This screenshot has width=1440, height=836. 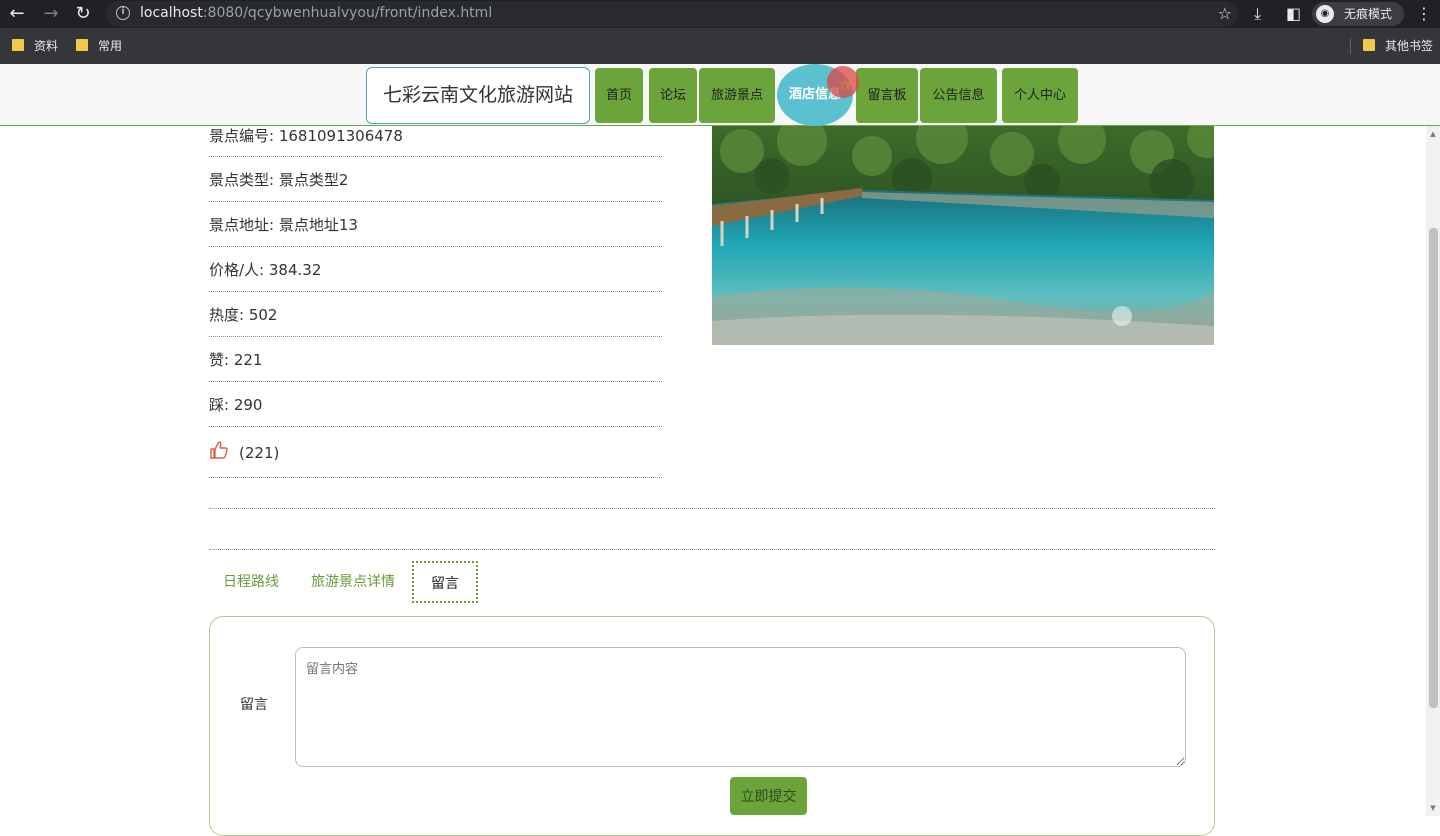 I want to click on info-row-dislikes: 踩: 290, so click(x=435, y=404).